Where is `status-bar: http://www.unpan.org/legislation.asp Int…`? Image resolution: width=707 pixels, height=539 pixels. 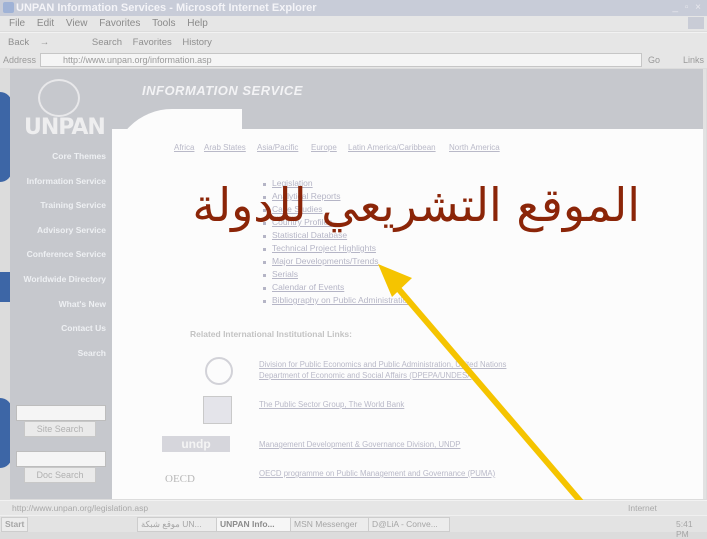
status-bar: http://www.unpan.org/legislation.asp Int… is located at coordinates (353, 507).